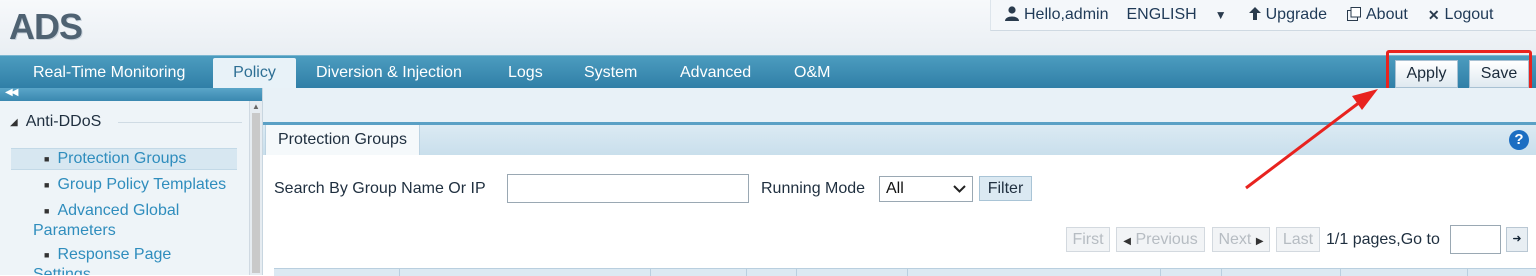  I want to click on tab-advanced: Advanced, so click(715, 72).